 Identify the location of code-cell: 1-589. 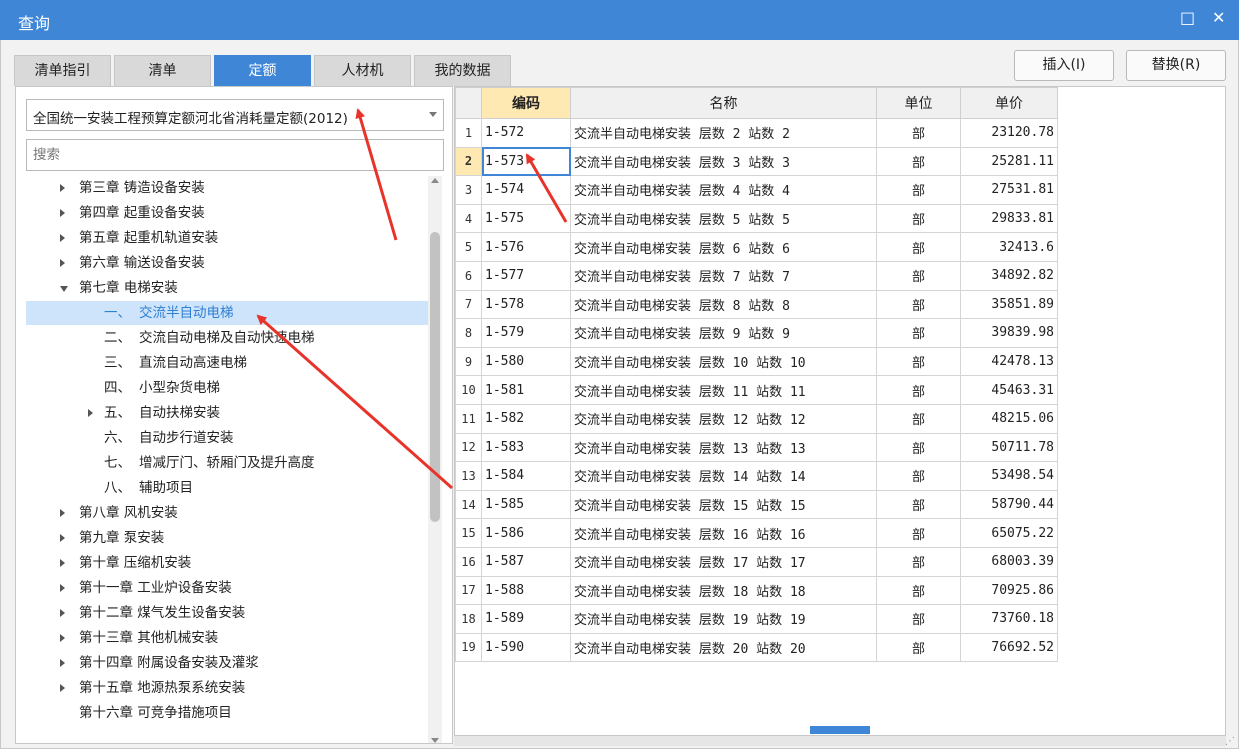
(526, 619).